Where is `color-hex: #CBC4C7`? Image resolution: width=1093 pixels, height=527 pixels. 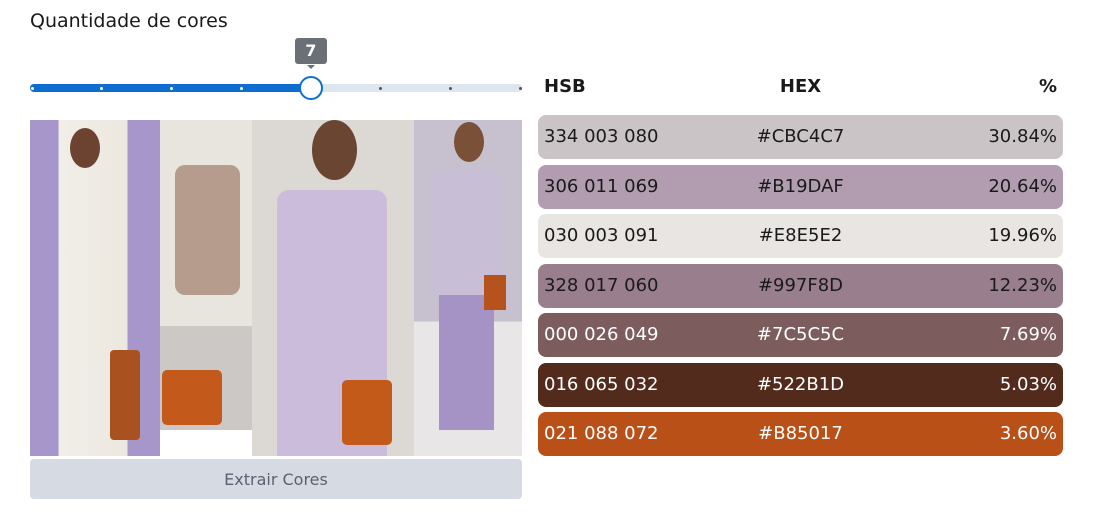 color-hex: #CBC4C7 is located at coordinates (800, 136).